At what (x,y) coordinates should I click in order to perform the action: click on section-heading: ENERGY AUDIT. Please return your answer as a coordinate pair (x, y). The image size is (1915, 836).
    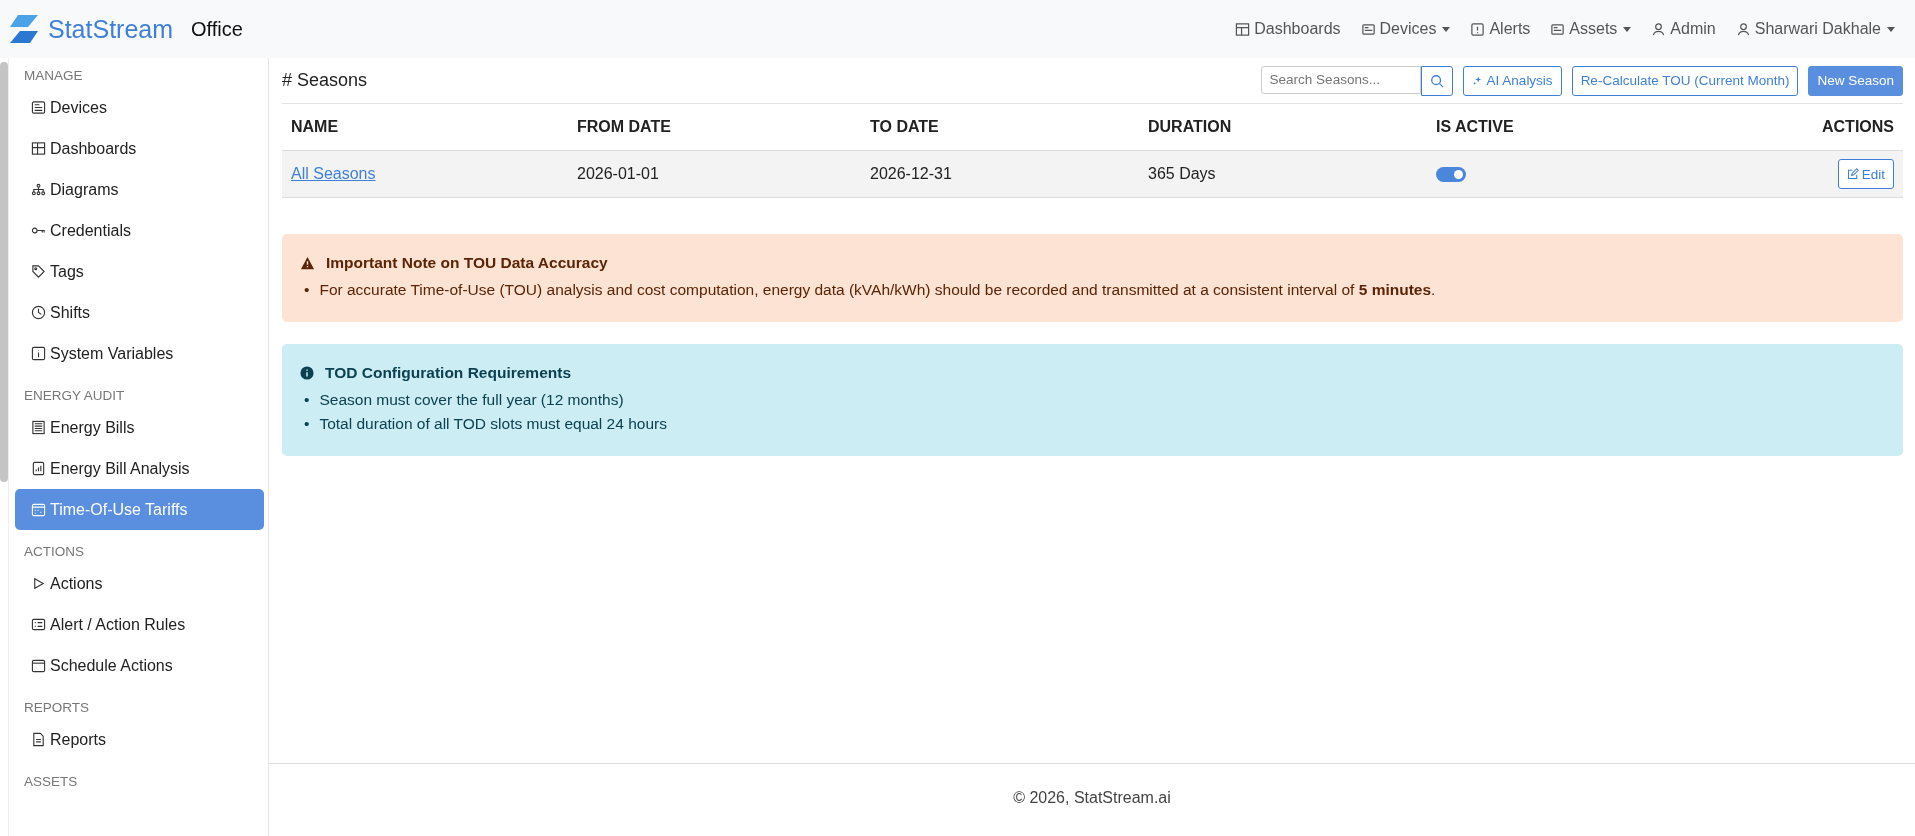
    Looking at the image, I should click on (74, 396).